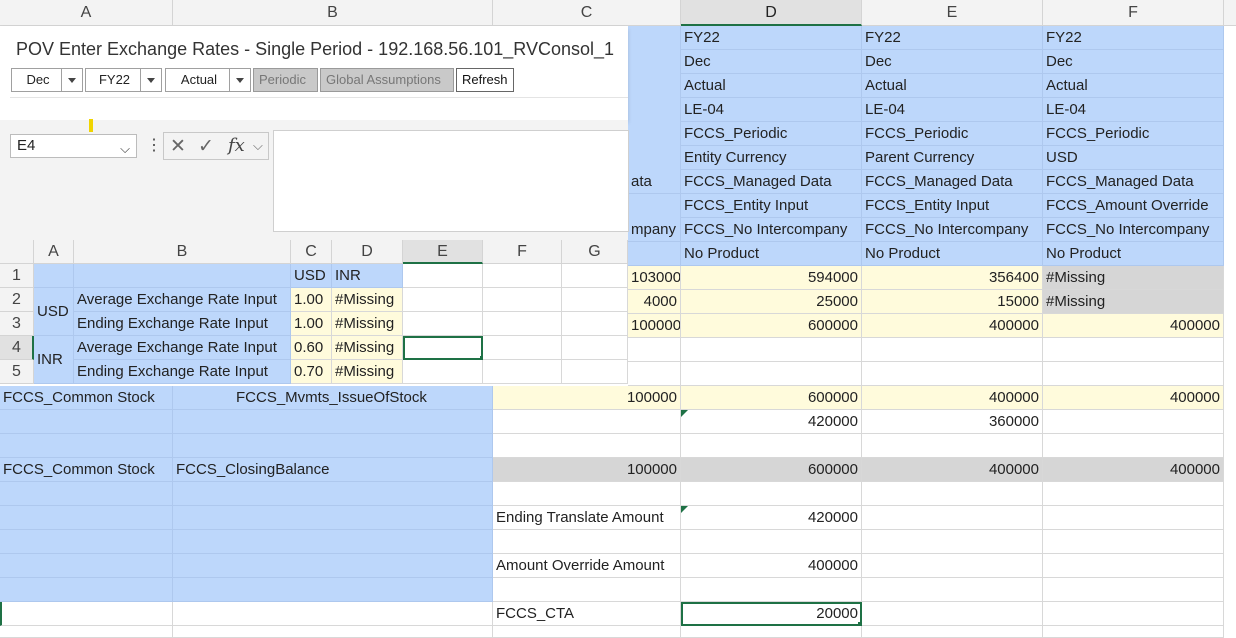 This screenshot has height=638, width=1236. What do you see at coordinates (952, 254) in the screenshot?
I see `header-e-product: No Product` at bounding box center [952, 254].